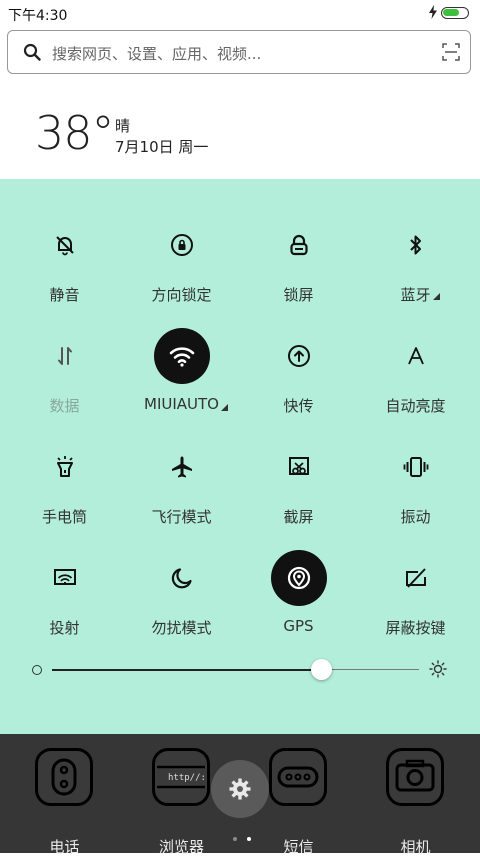  Describe the element at coordinates (415, 847) in the screenshot. I see `dock-app-label: 相机` at that location.